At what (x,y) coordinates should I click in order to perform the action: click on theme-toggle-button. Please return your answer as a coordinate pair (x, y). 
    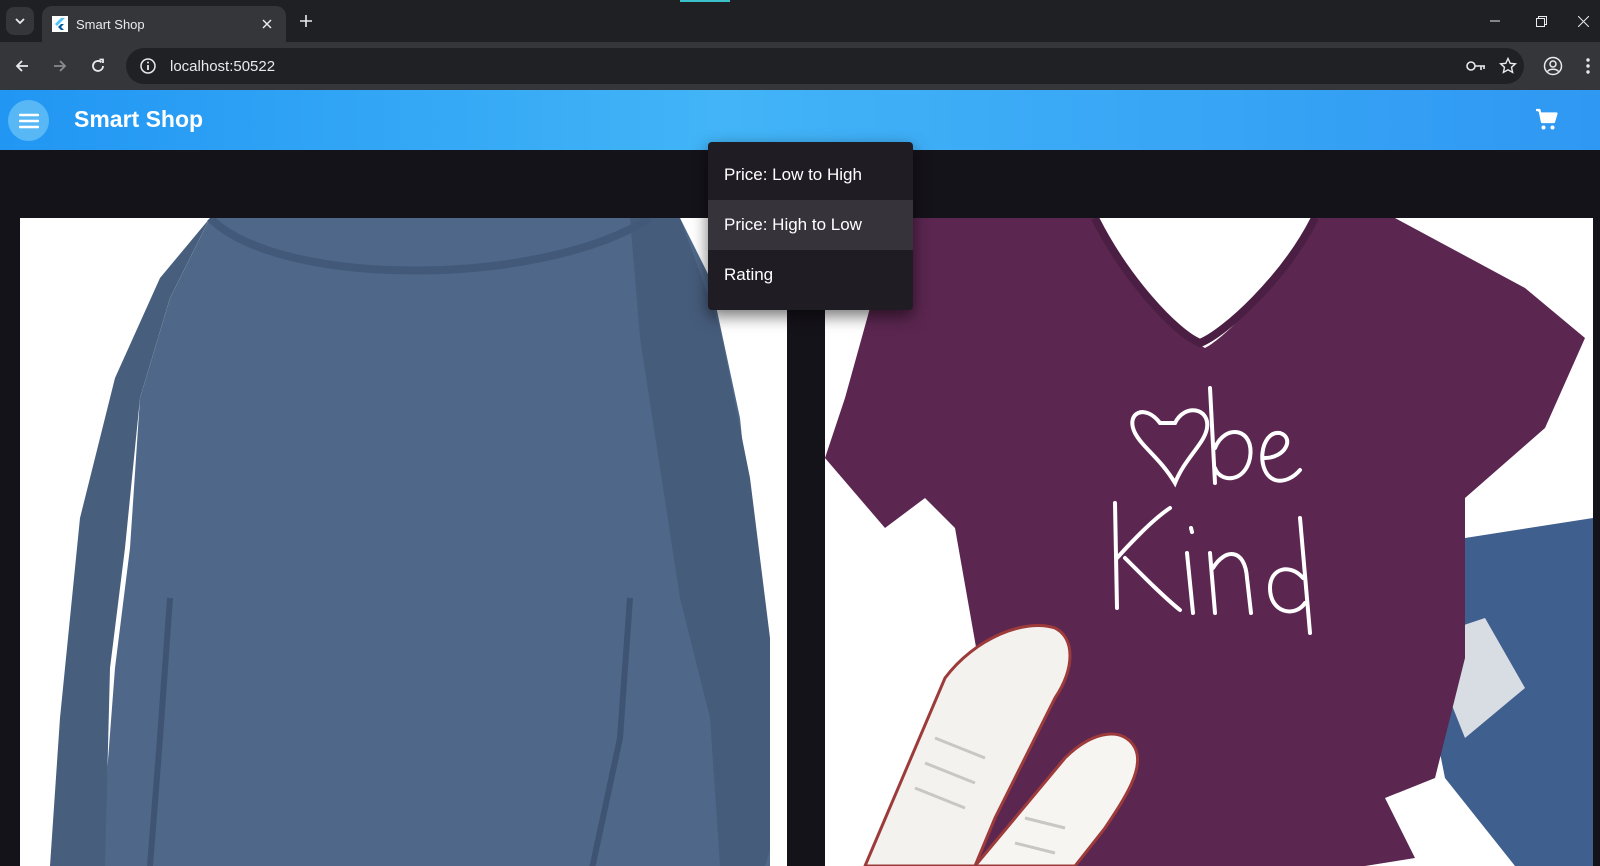
    Looking at the image, I should click on (1590, 120).